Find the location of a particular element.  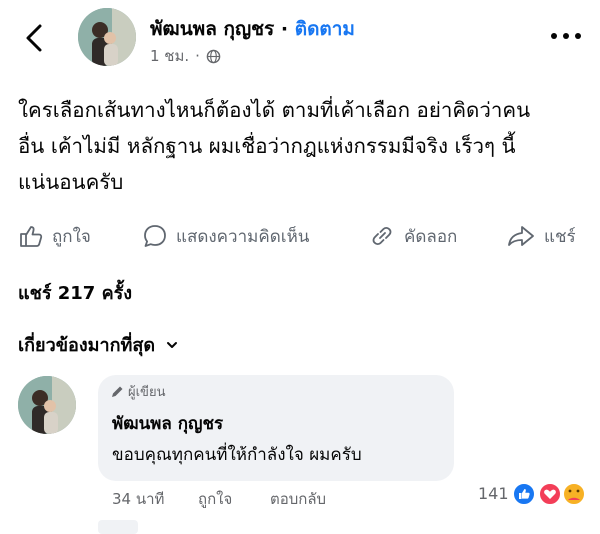

like-label: ถูกใจ is located at coordinates (71, 236).